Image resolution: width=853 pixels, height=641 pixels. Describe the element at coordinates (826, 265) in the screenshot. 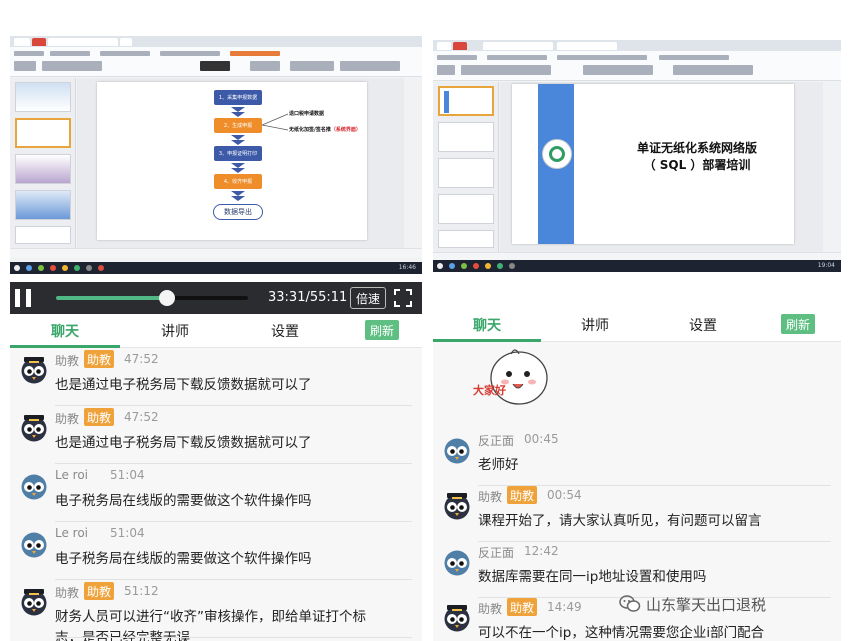

I see `taskbar-clock: 19:04` at that location.